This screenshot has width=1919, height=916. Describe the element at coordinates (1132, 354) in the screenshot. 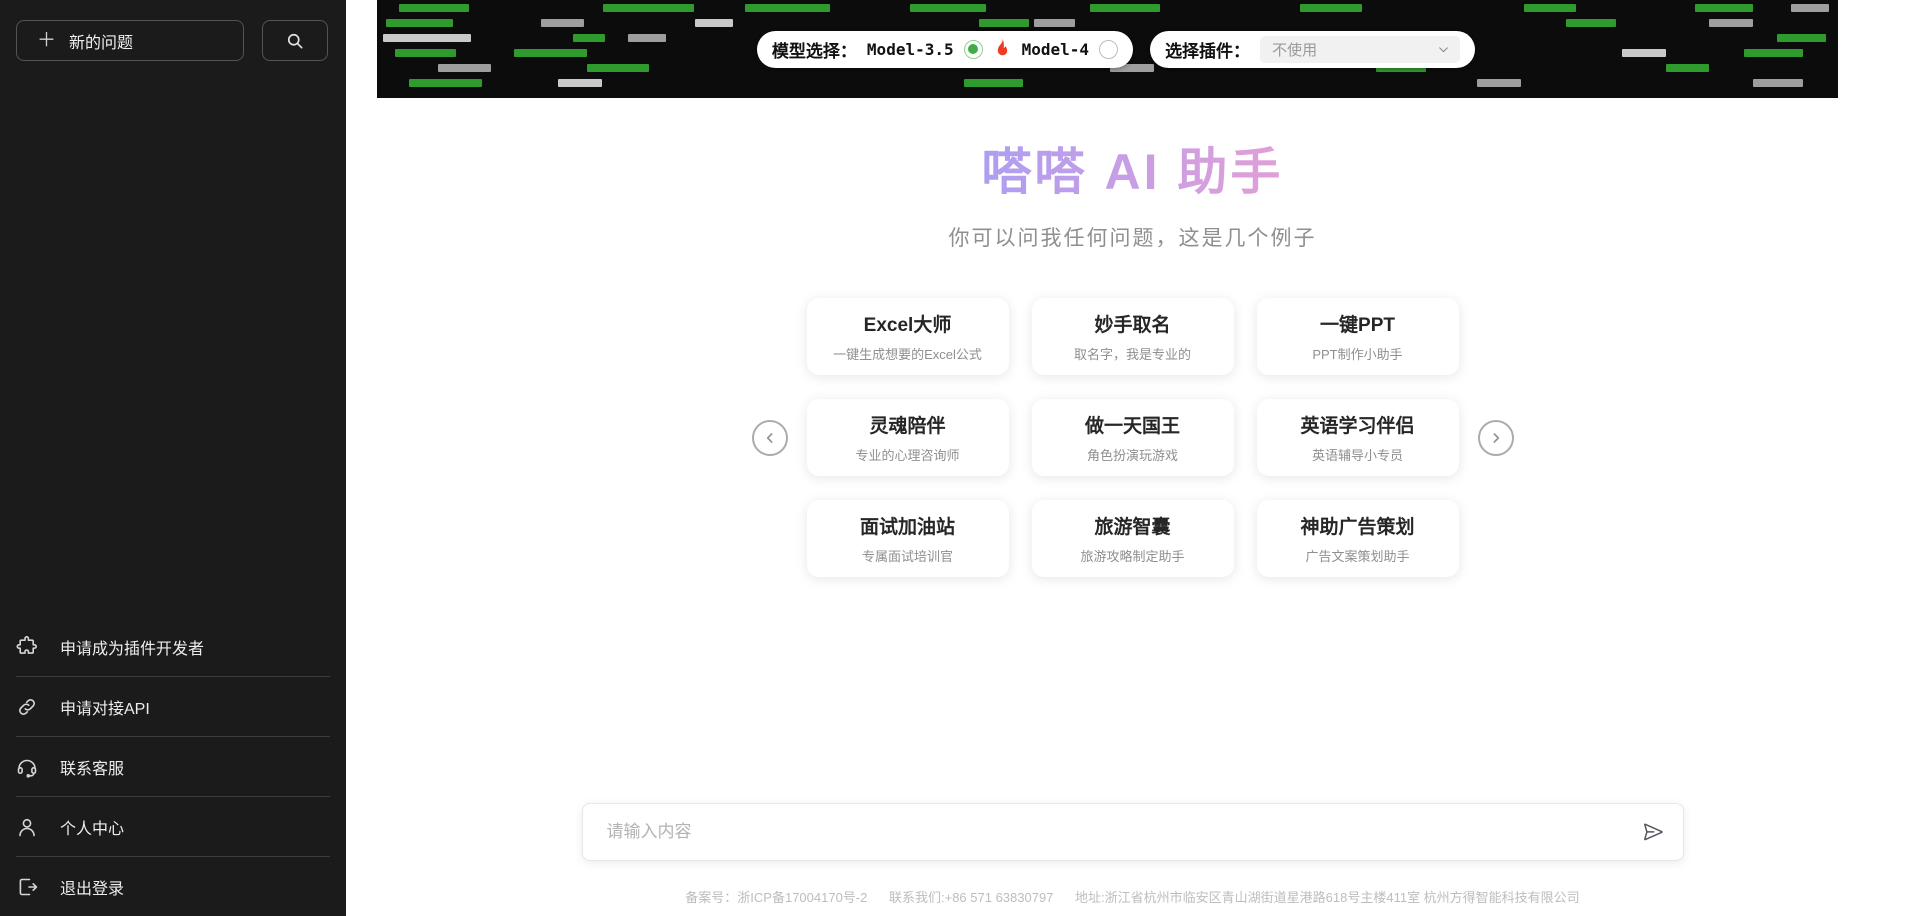

I see `card-desc: 取名字，我是专业的` at that location.